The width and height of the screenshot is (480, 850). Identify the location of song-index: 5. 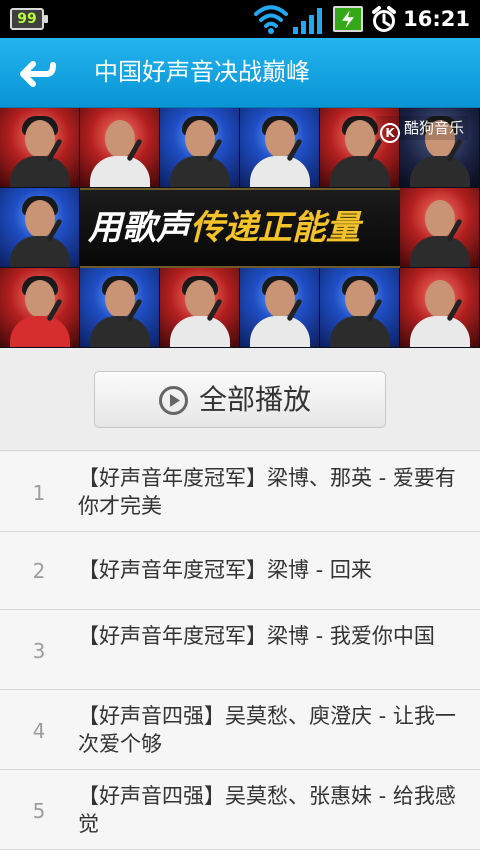
(39, 811).